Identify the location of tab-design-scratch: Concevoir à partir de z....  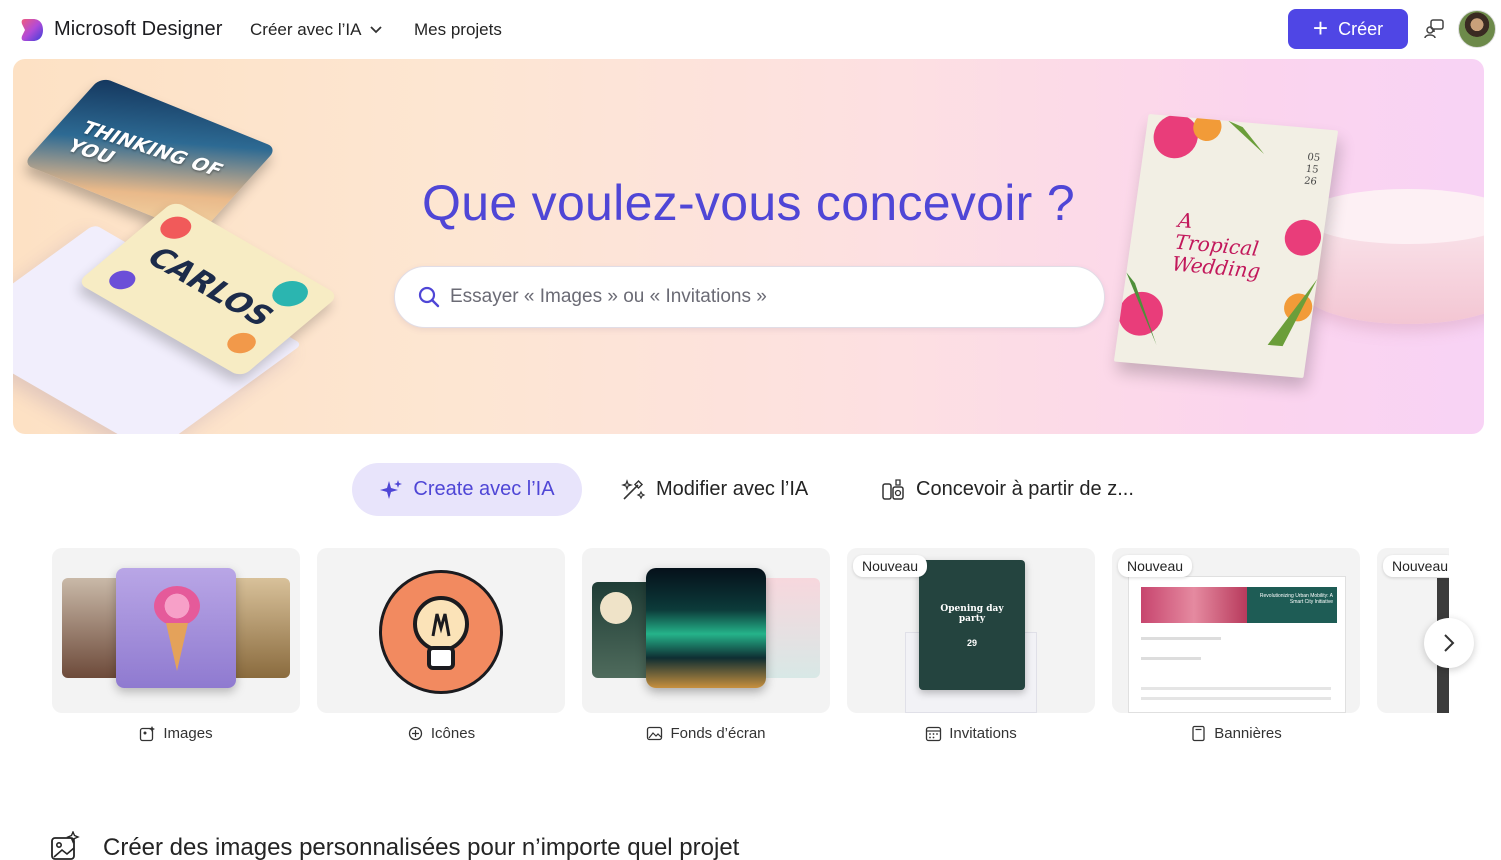
(1007, 489).